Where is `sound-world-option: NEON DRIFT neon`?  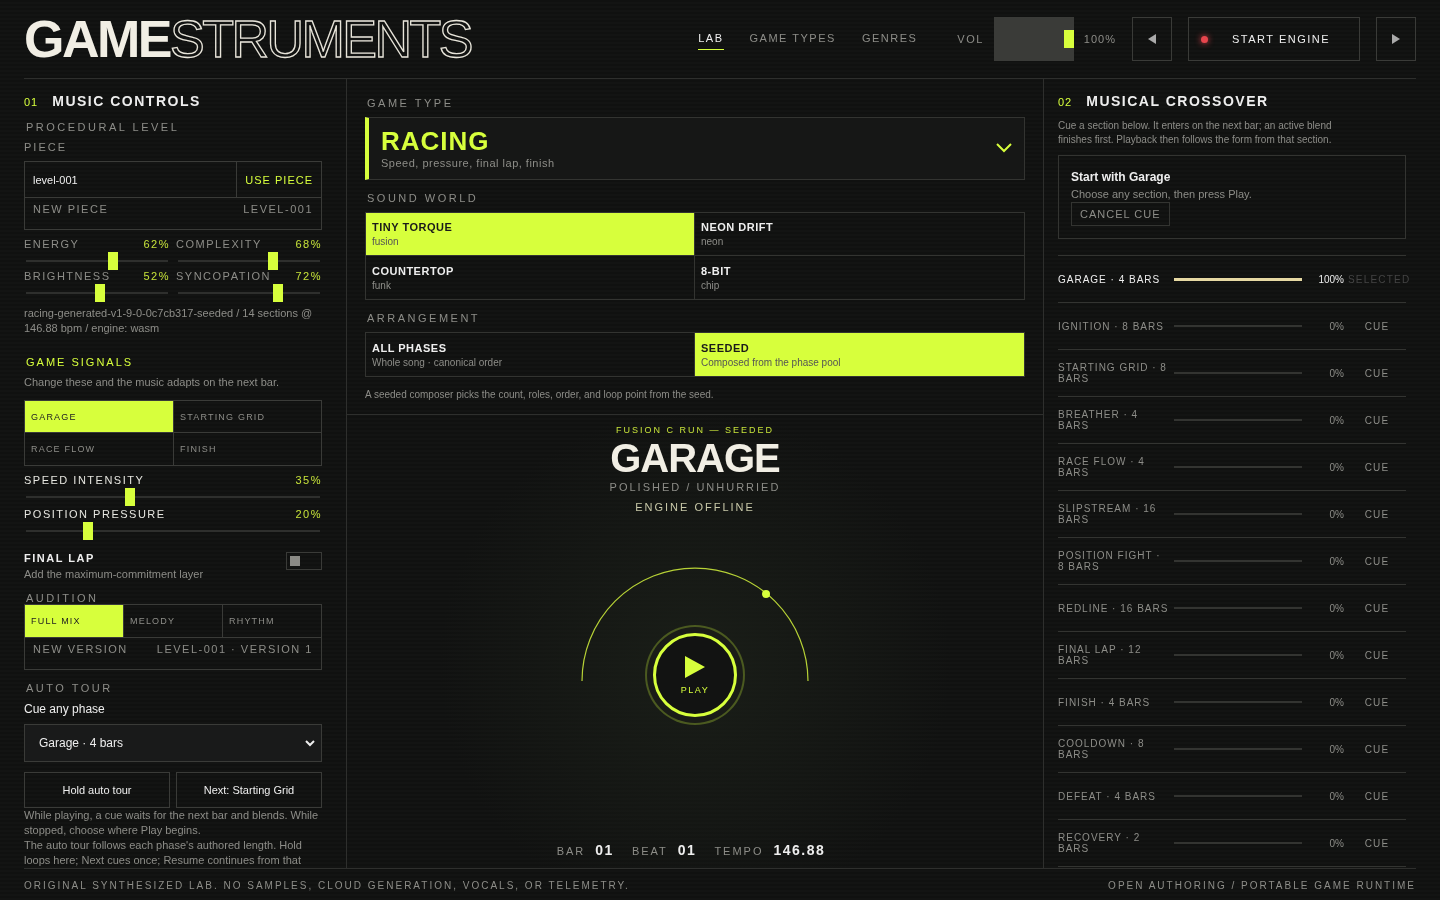
sound-world-option: NEON DRIFT neon is located at coordinates (859, 234).